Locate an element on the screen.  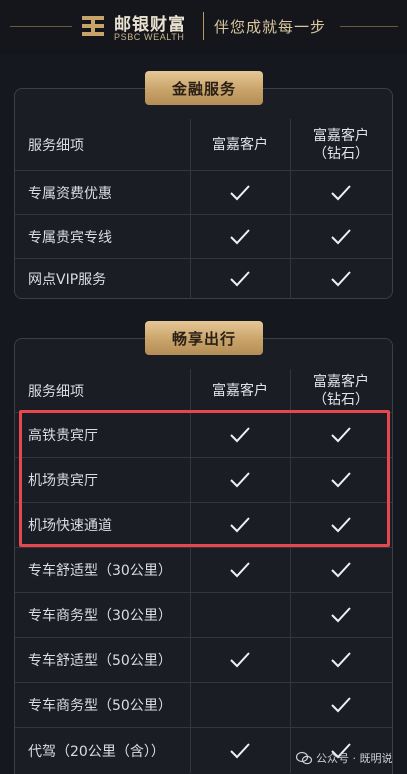
table-row: 专属资费优惠 is located at coordinates (203, 193).